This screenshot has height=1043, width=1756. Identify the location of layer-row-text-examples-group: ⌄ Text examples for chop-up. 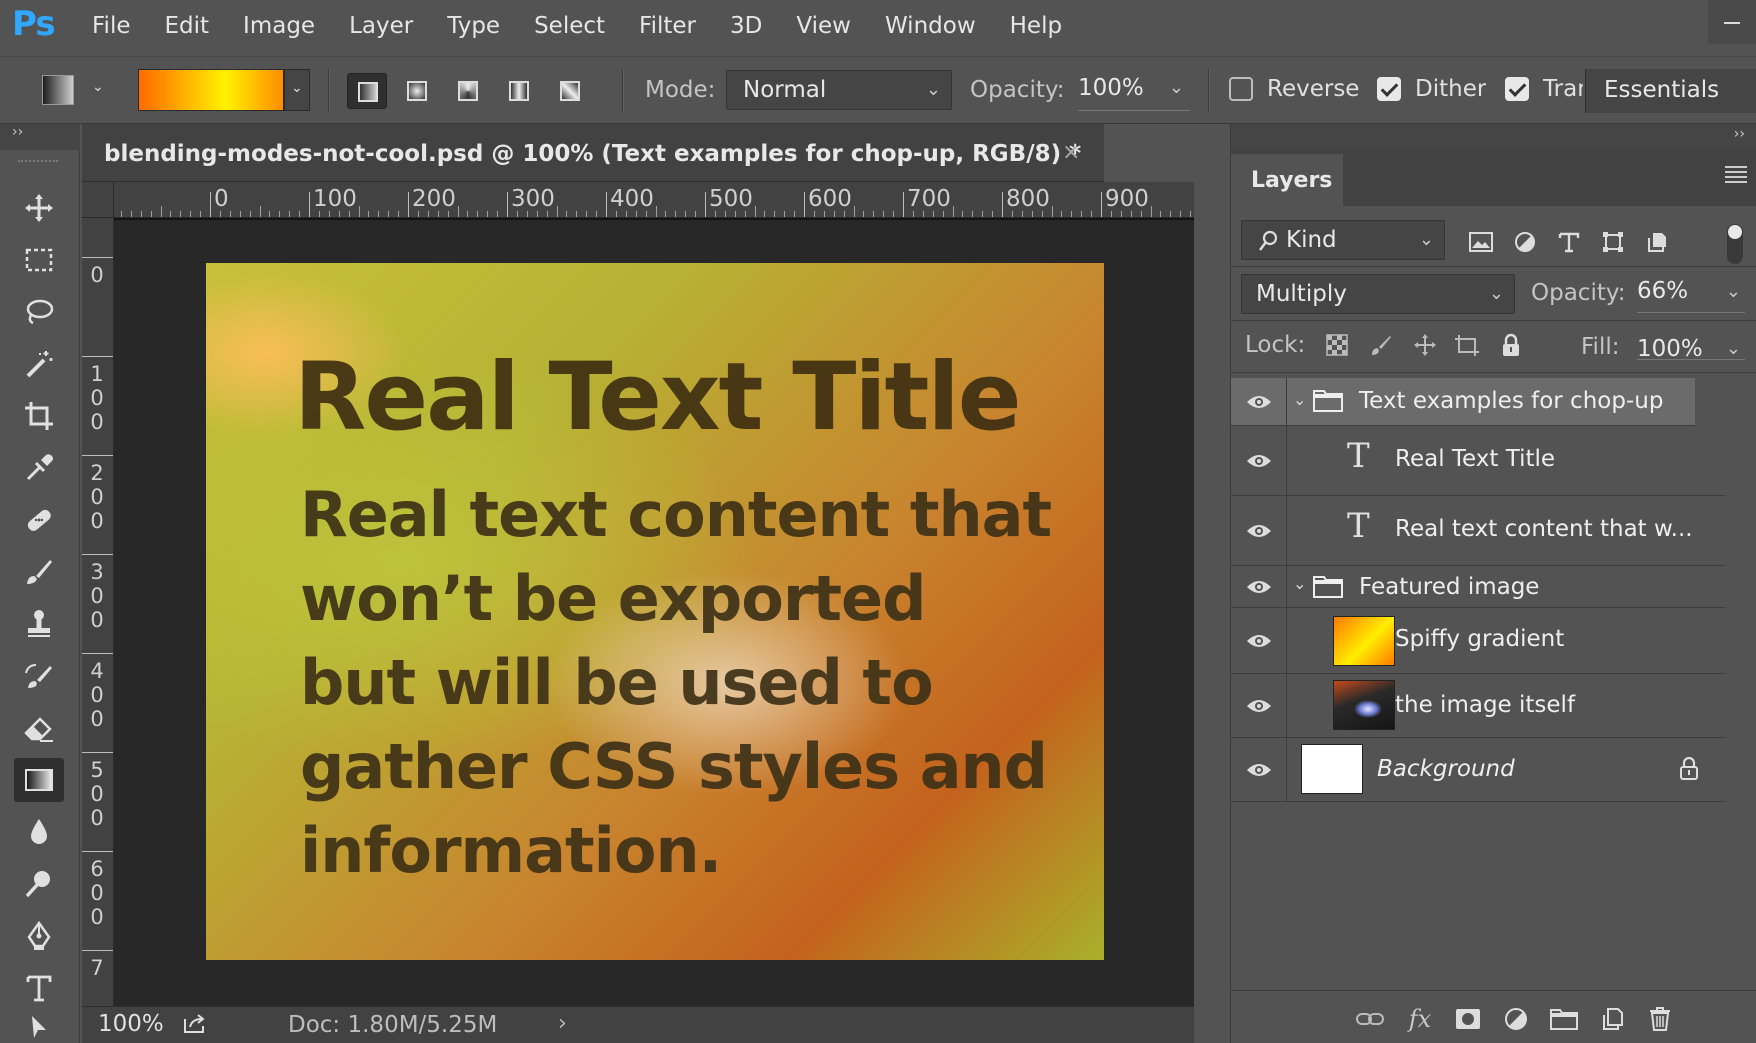
(1463, 402).